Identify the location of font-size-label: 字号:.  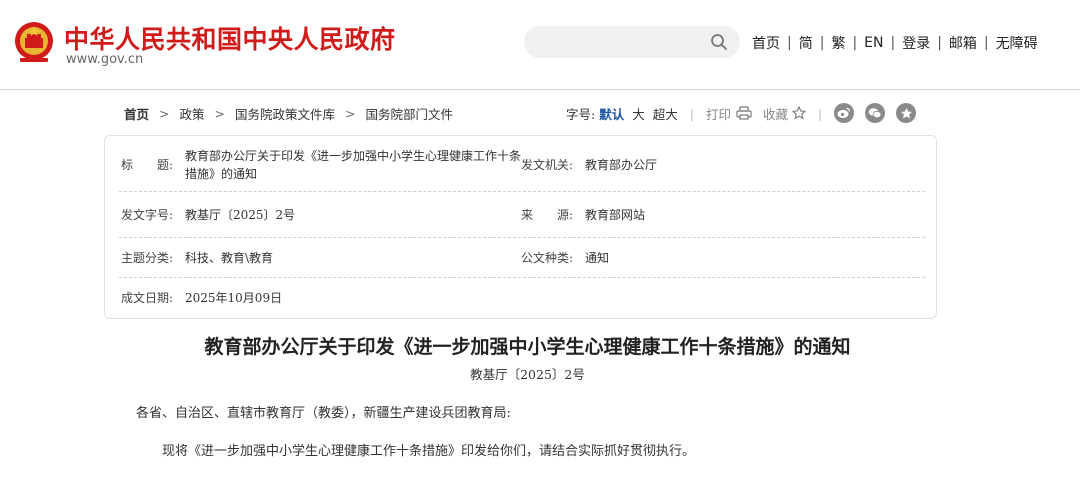
(581, 114).